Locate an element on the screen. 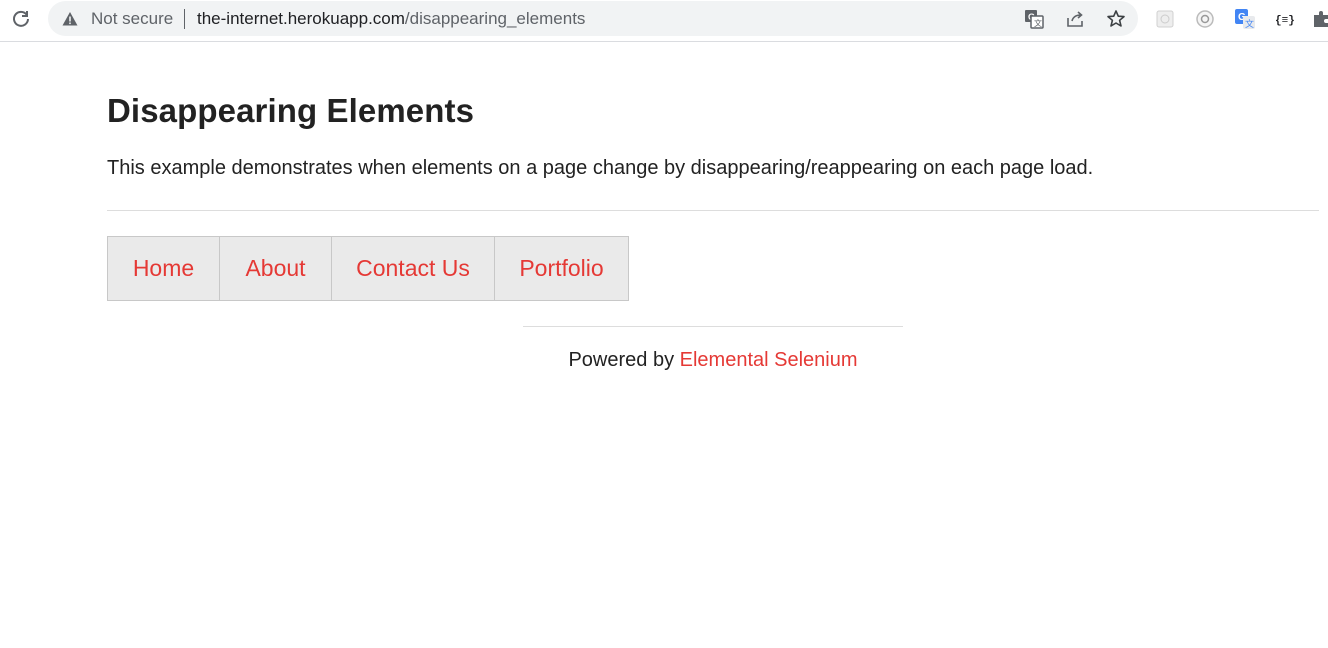 This screenshot has height=648, width=1328. page-footer: Powered by Elemental Selenium is located at coordinates (664, 360).